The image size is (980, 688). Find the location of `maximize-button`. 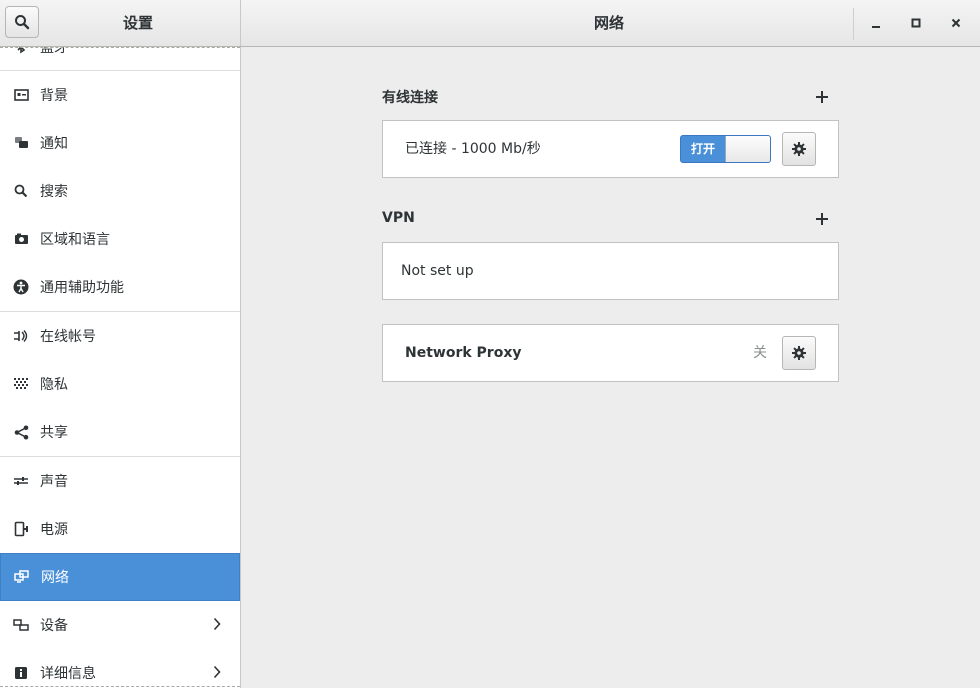

maximize-button is located at coordinates (916, 23).